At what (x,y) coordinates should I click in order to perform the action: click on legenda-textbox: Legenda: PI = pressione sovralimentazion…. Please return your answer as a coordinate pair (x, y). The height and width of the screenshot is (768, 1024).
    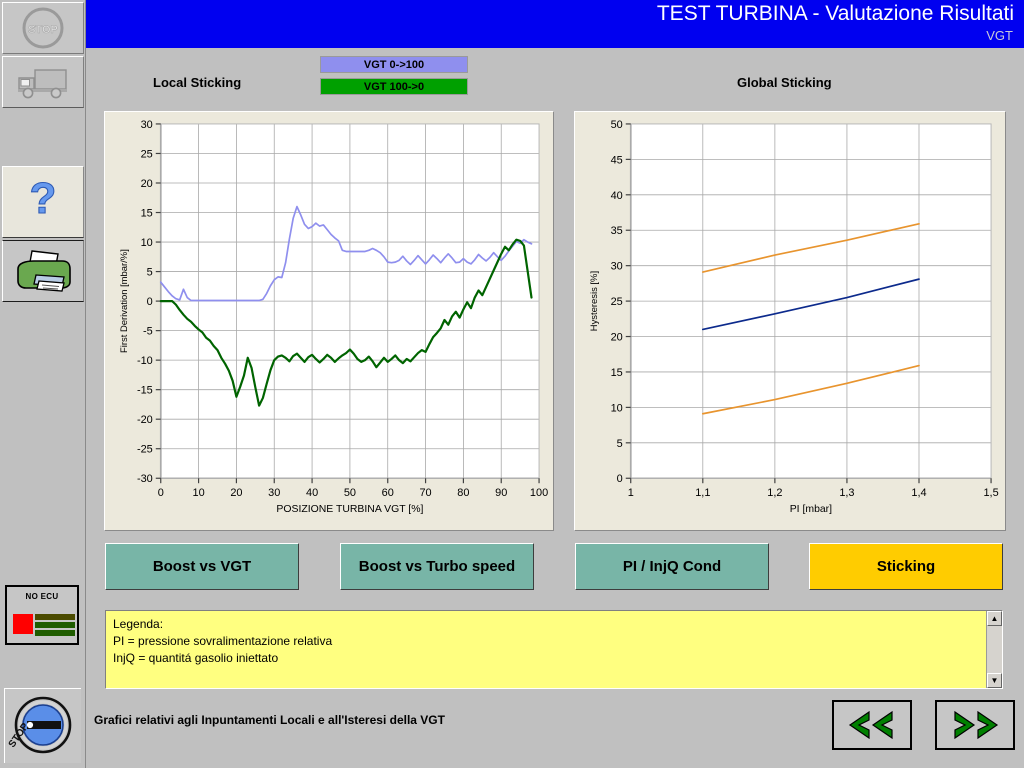
    Looking at the image, I should click on (554, 649).